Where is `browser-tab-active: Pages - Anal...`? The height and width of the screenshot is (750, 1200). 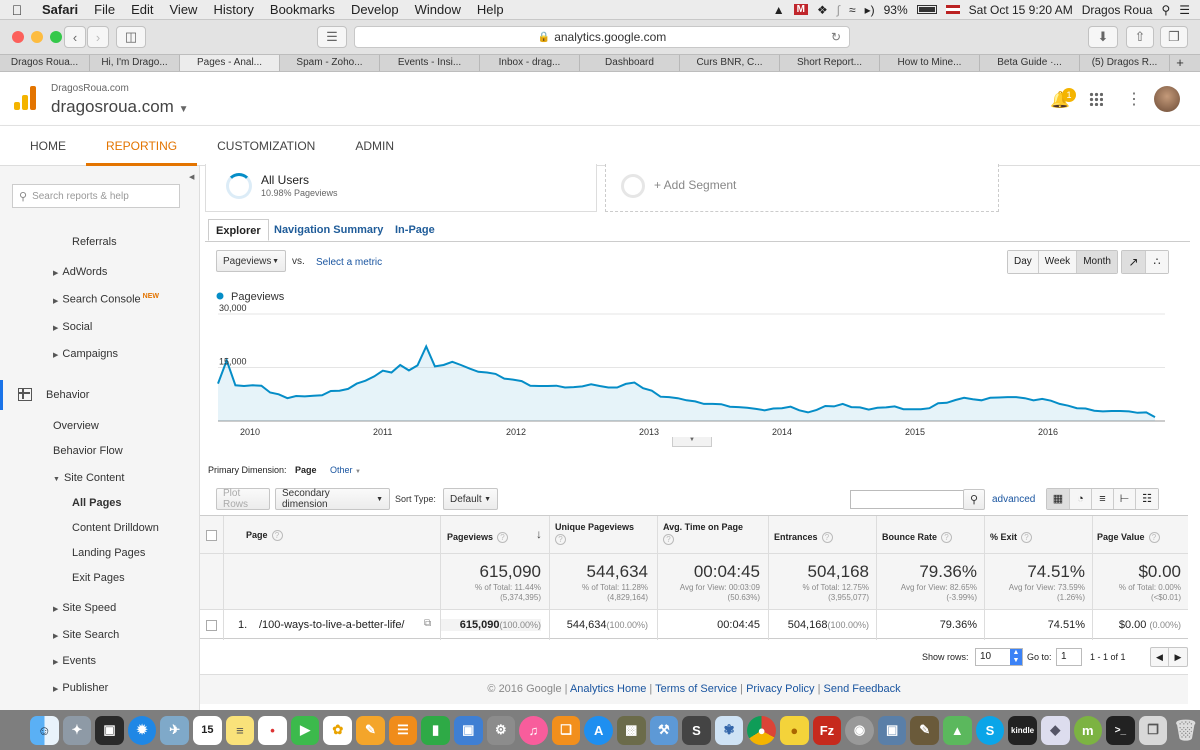
browser-tab-active: Pages - Anal... is located at coordinates (230, 63).